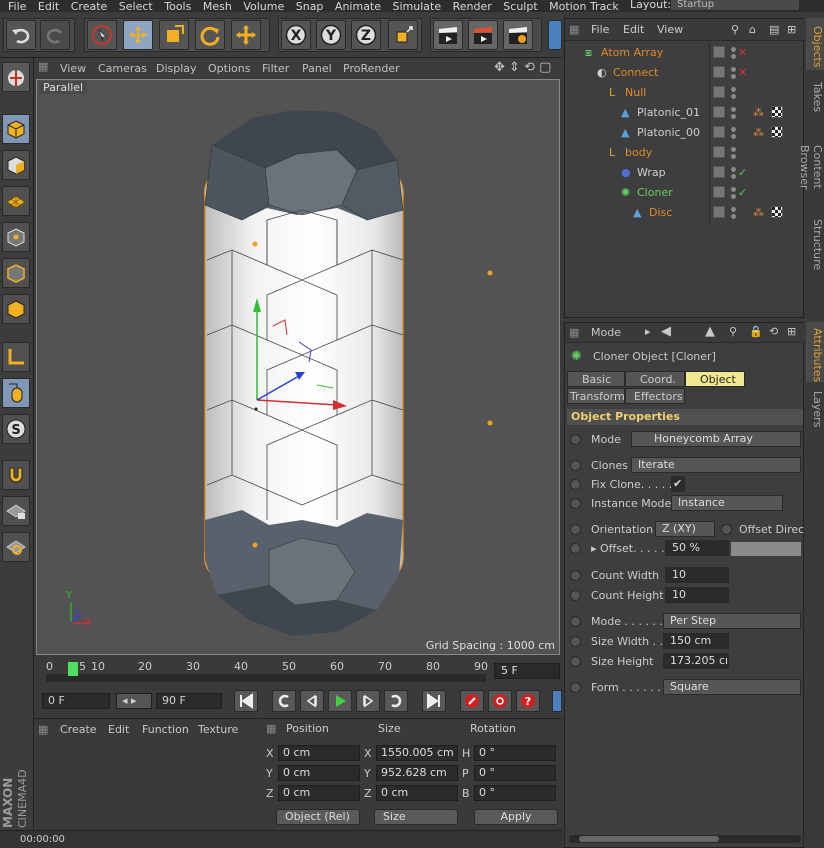  Describe the element at coordinates (715, 379) in the screenshot. I see `tab-object: Object` at that location.